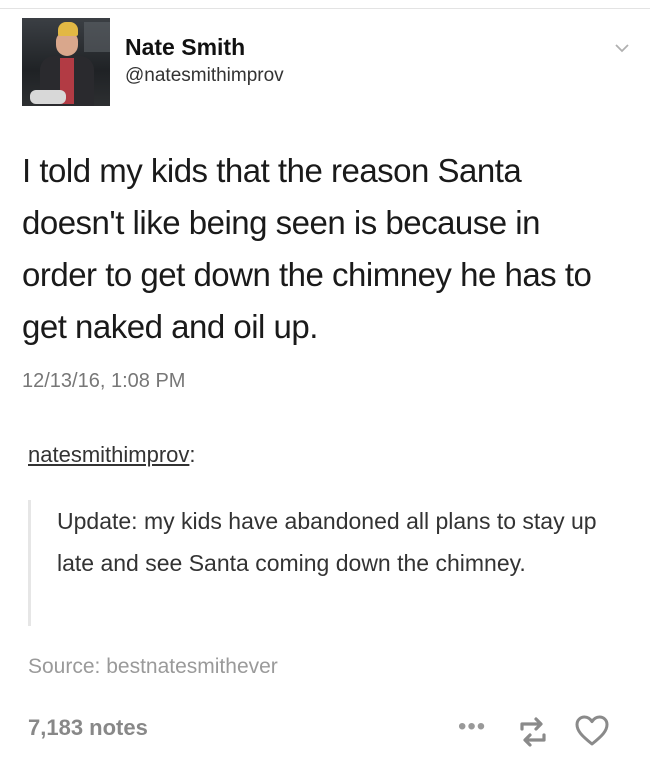 This screenshot has width=650, height=761. I want to click on tweet-timestamp: 12/13/16, 1:08 PM, so click(103, 381).